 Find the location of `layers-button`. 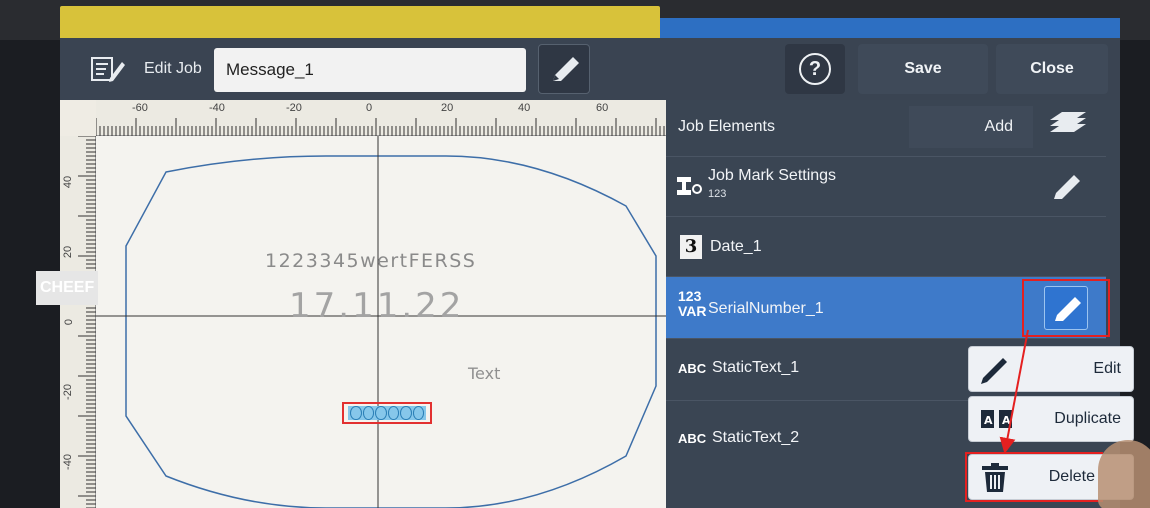

layers-button is located at coordinates (1068, 127).